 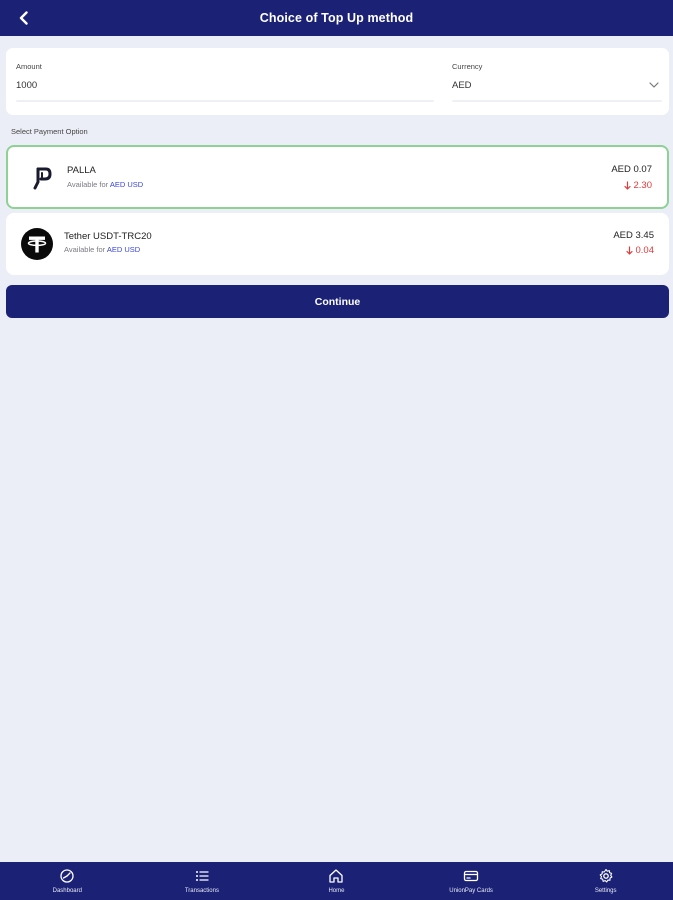 I want to click on nav-label: Settings, so click(x=605, y=891).